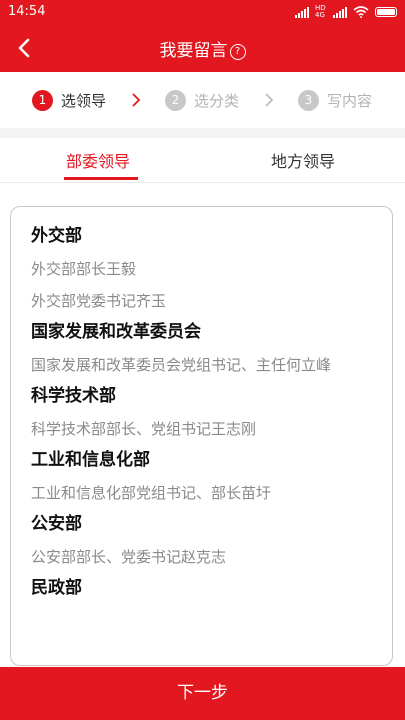 The height and width of the screenshot is (720, 405). Describe the element at coordinates (303, 160) in the screenshot. I see `tab-local-leaders: 地方领导` at that location.